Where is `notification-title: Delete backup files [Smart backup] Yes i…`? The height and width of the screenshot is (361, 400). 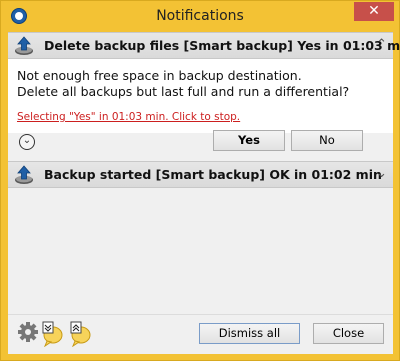
notification-title: Delete backup files [Smart backup] Yes i… is located at coordinates (222, 45).